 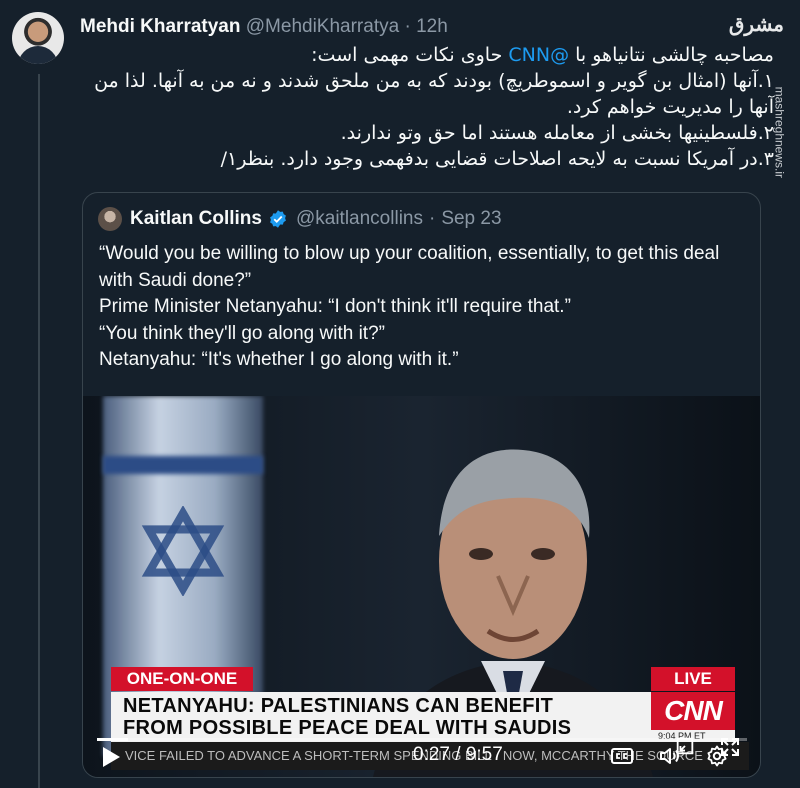 I want to click on play-icon, so click(x=111, y=757).